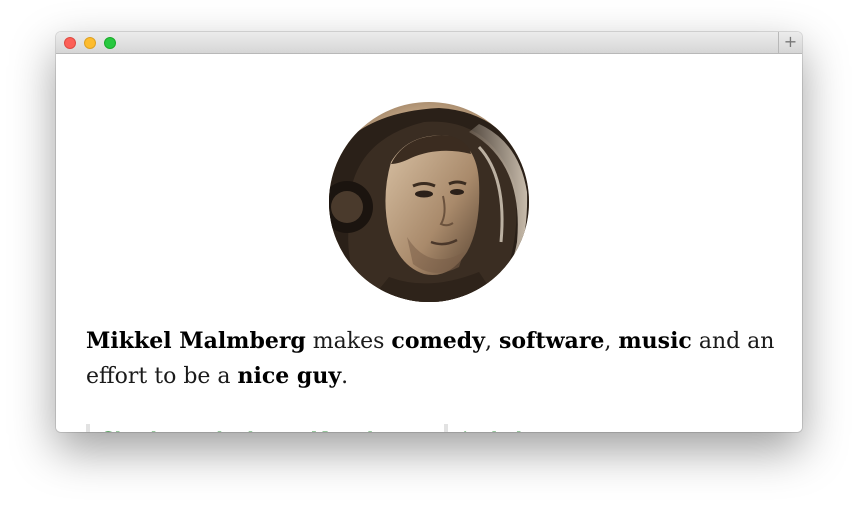 The width and height of the screenshot is (858, 512). I want to click on bio-keyword-music: music, so click(655, 341).